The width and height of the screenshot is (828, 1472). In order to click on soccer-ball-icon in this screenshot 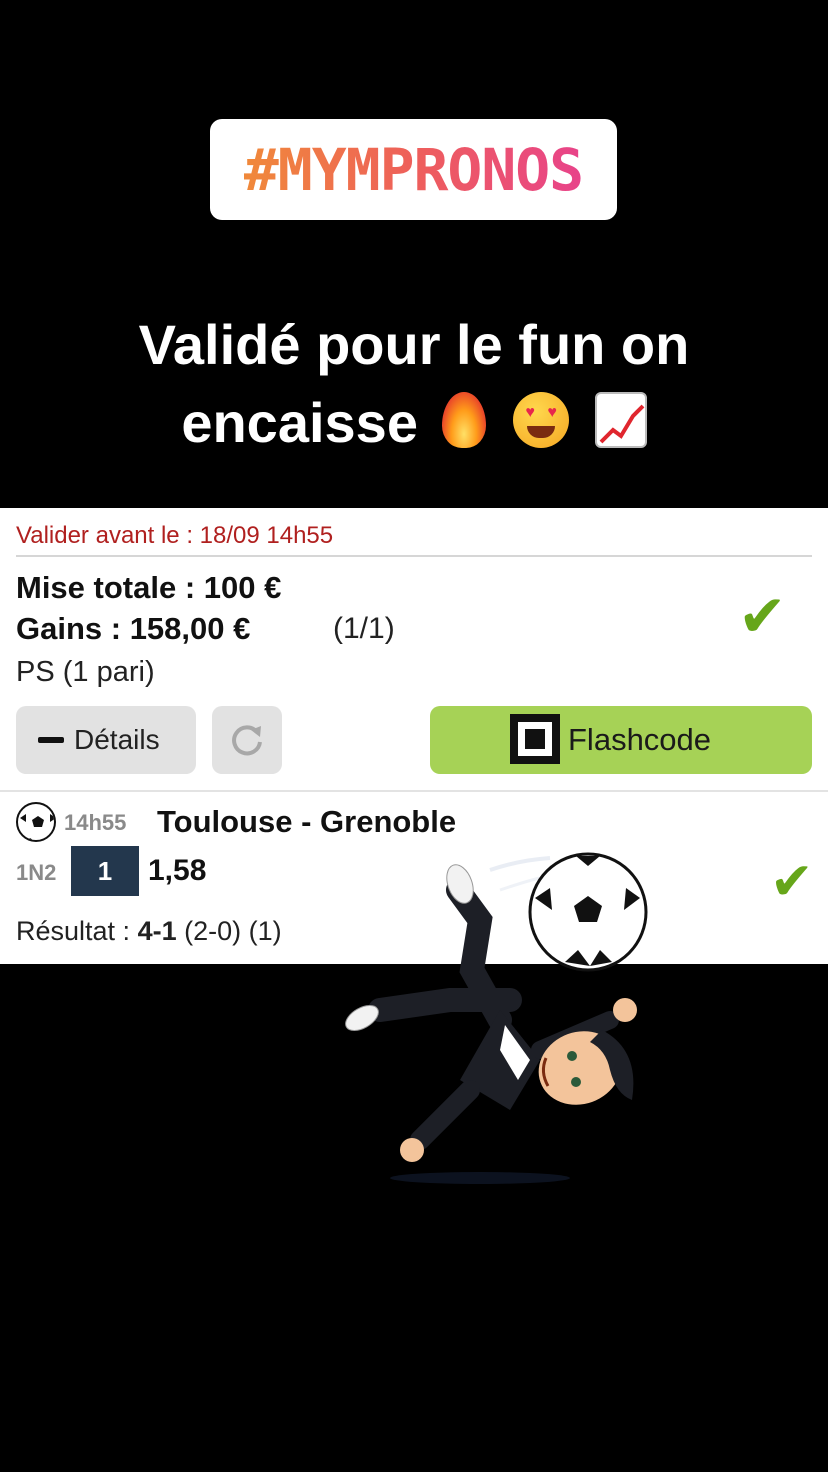, I will do `click(36, 822)`.